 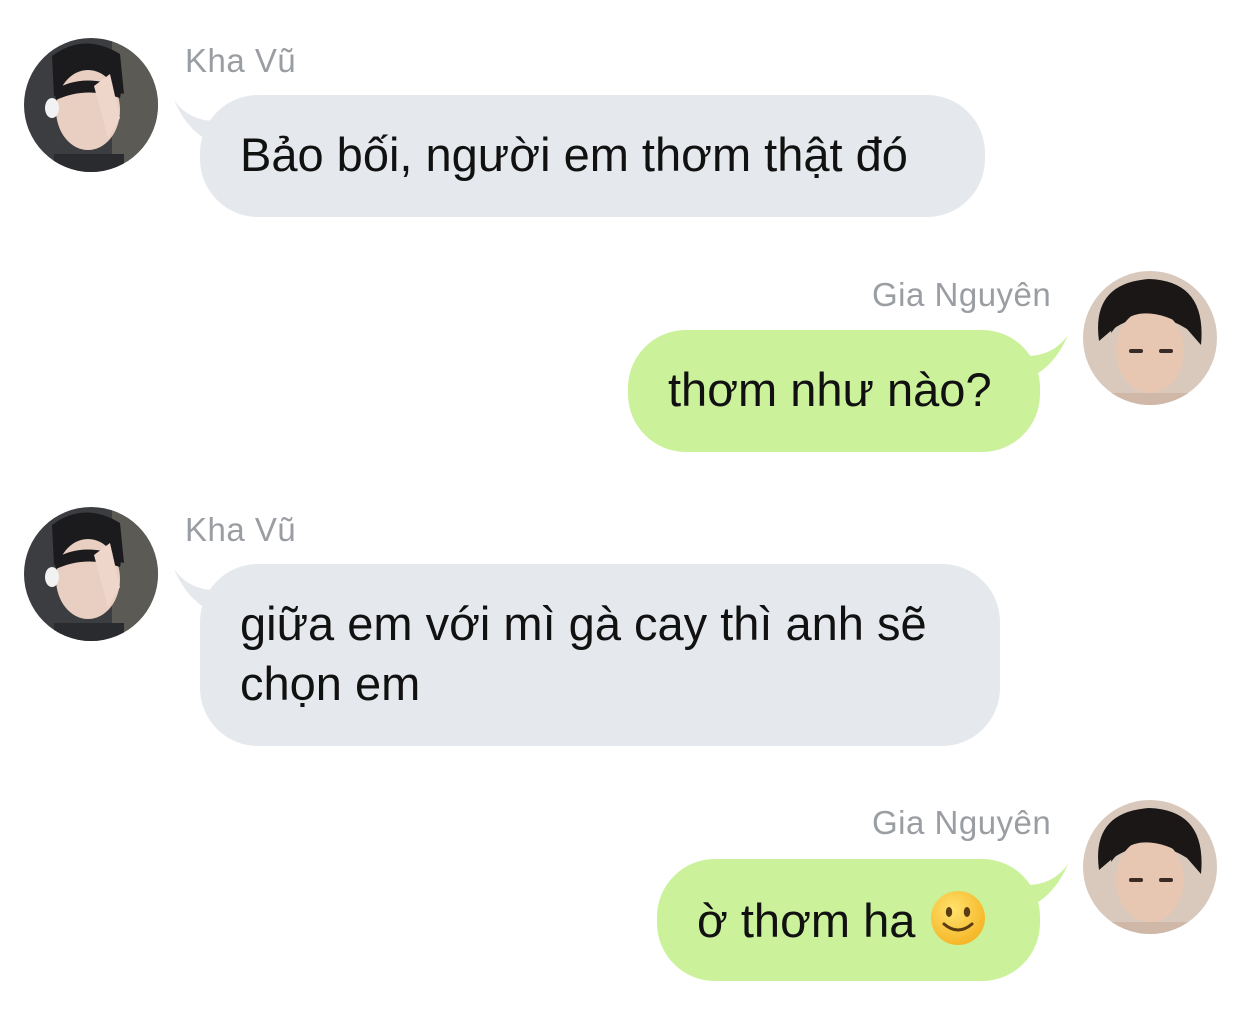 I want to click on message-text: thơm như nào?, so click(x=830, y=389).